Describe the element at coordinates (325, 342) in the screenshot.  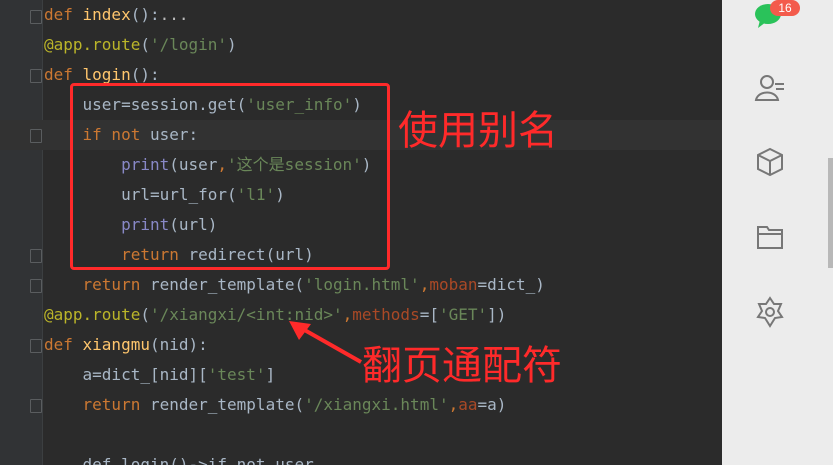
I see `annotation-arrow-icon` at that location.